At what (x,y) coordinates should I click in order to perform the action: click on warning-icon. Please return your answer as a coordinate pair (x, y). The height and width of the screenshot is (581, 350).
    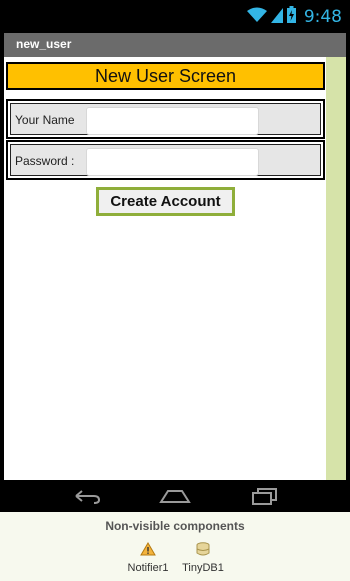
    Looking at the image, I should click on (148, 550).